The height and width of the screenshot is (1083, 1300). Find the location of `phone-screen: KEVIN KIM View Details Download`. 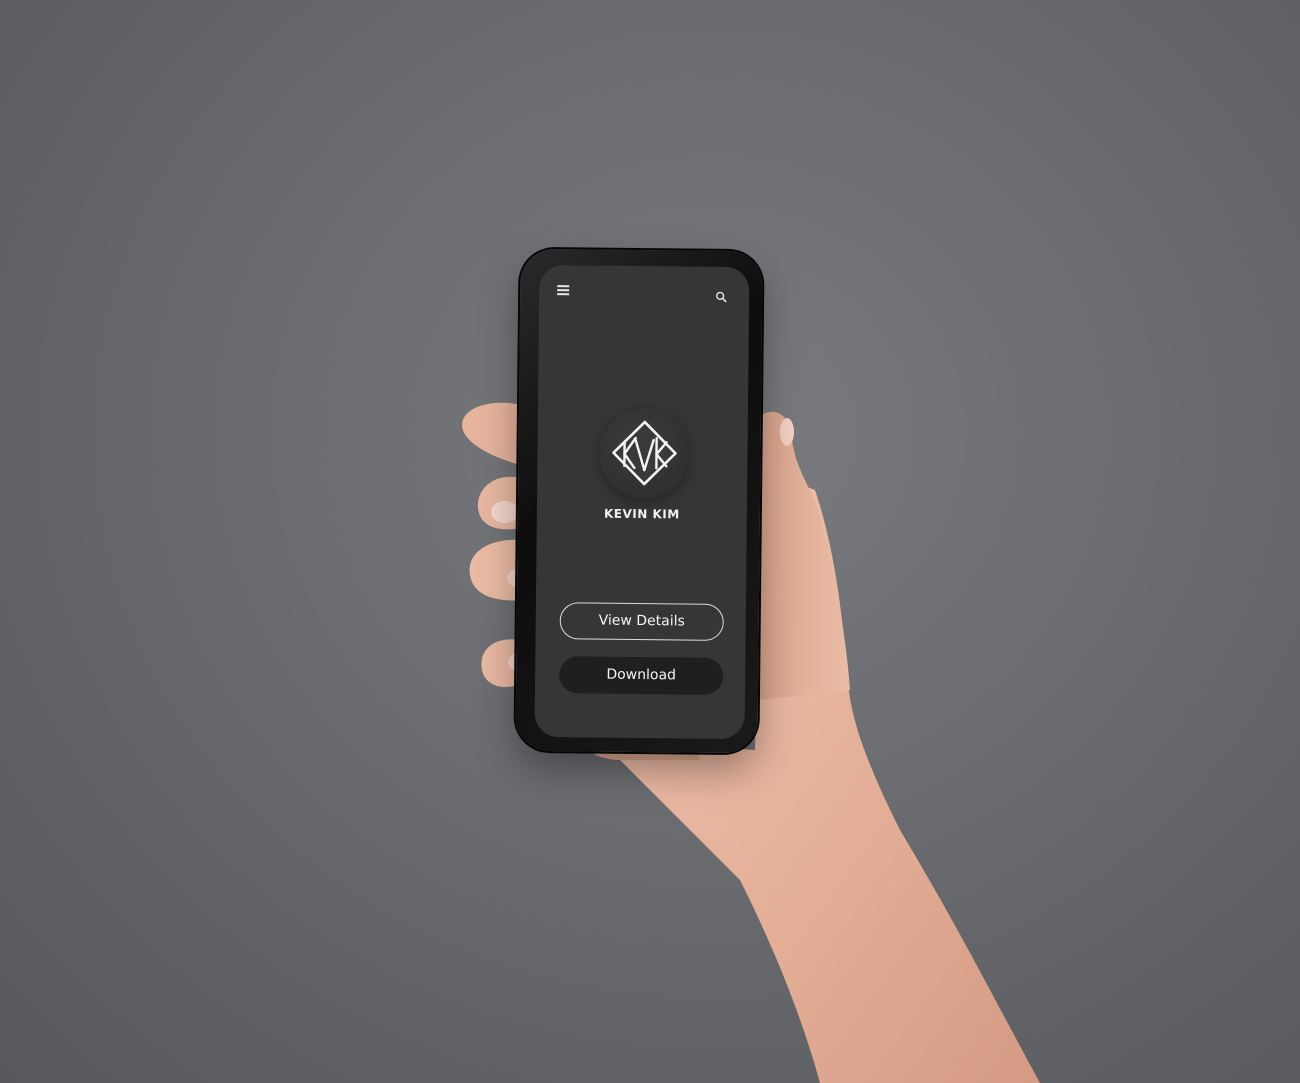

phone-screen: KEVIN KIM View Details Download is located at coordinates (642, 502).